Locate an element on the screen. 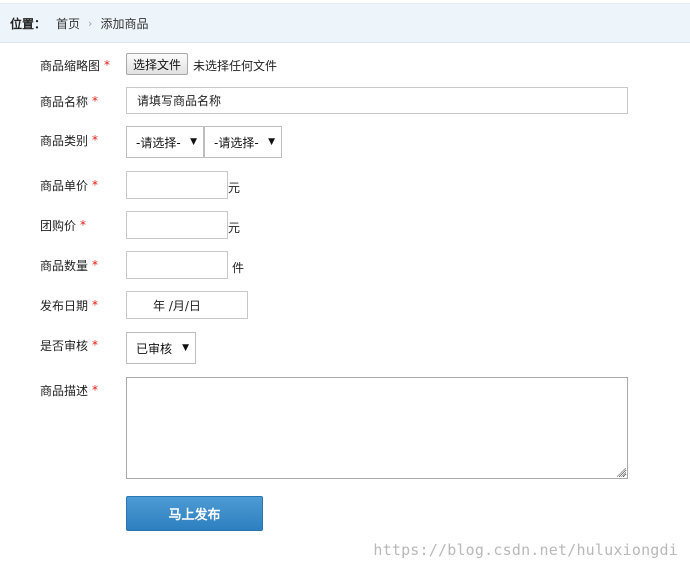 This screenshot has height=571, width=690. chevron-right-icon: › is located at coordinates (90, 23).